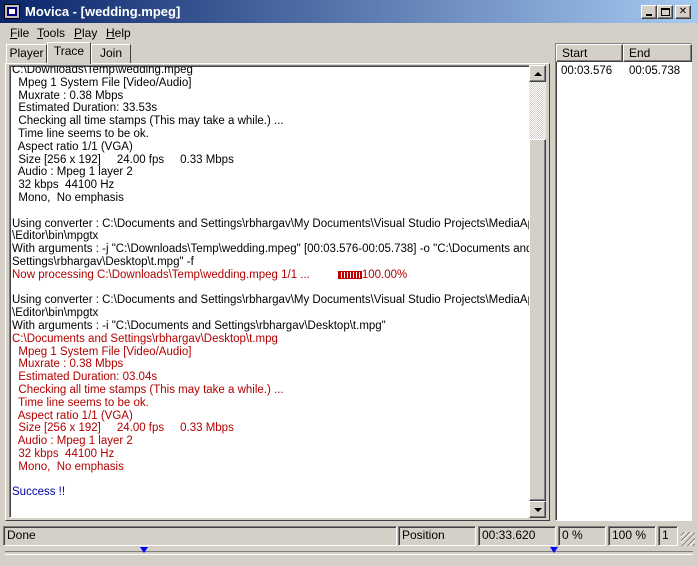 The height and width of the screenshot is (566, 698). Describe the element at coordinates (649, 15) in the screenshot. I see `minimize-icon` at that location.